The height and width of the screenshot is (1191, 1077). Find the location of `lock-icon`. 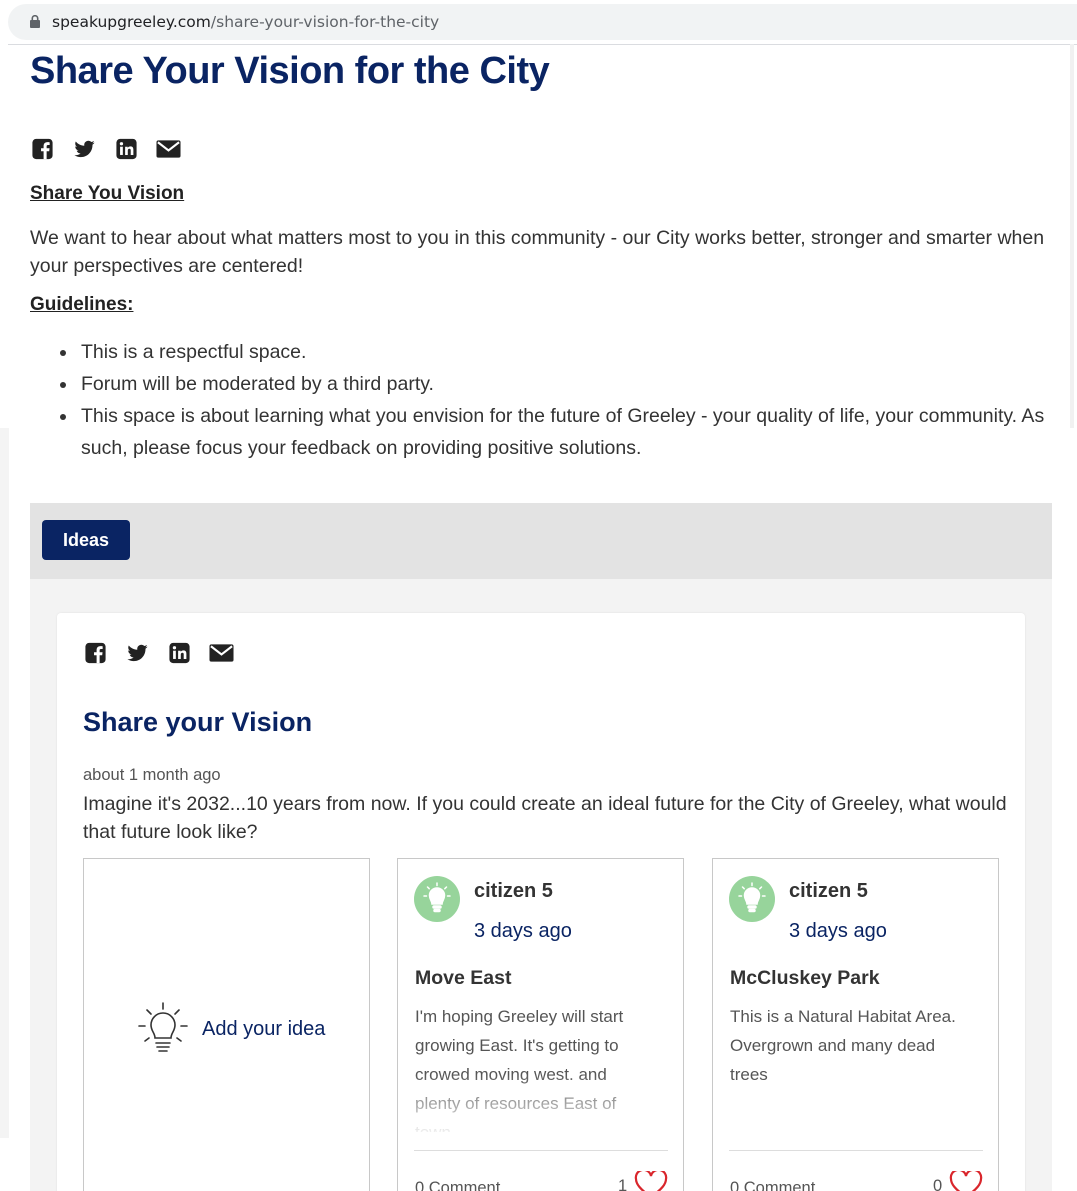

lock-icon is located at coordinates (35, 21).